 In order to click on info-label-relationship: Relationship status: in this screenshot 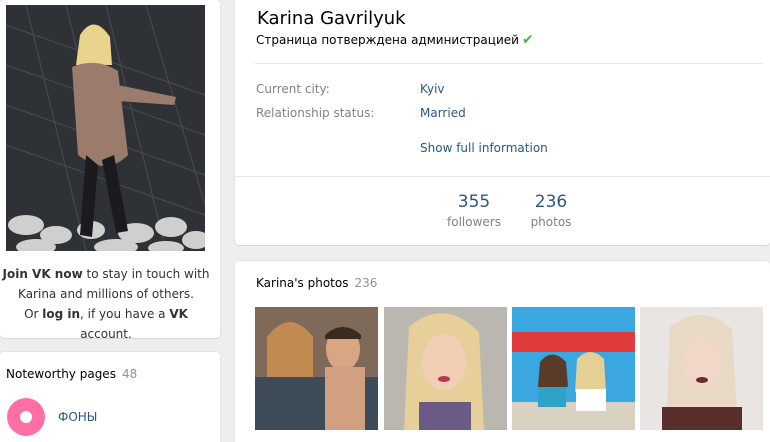, I will do `click(315, 113)`.